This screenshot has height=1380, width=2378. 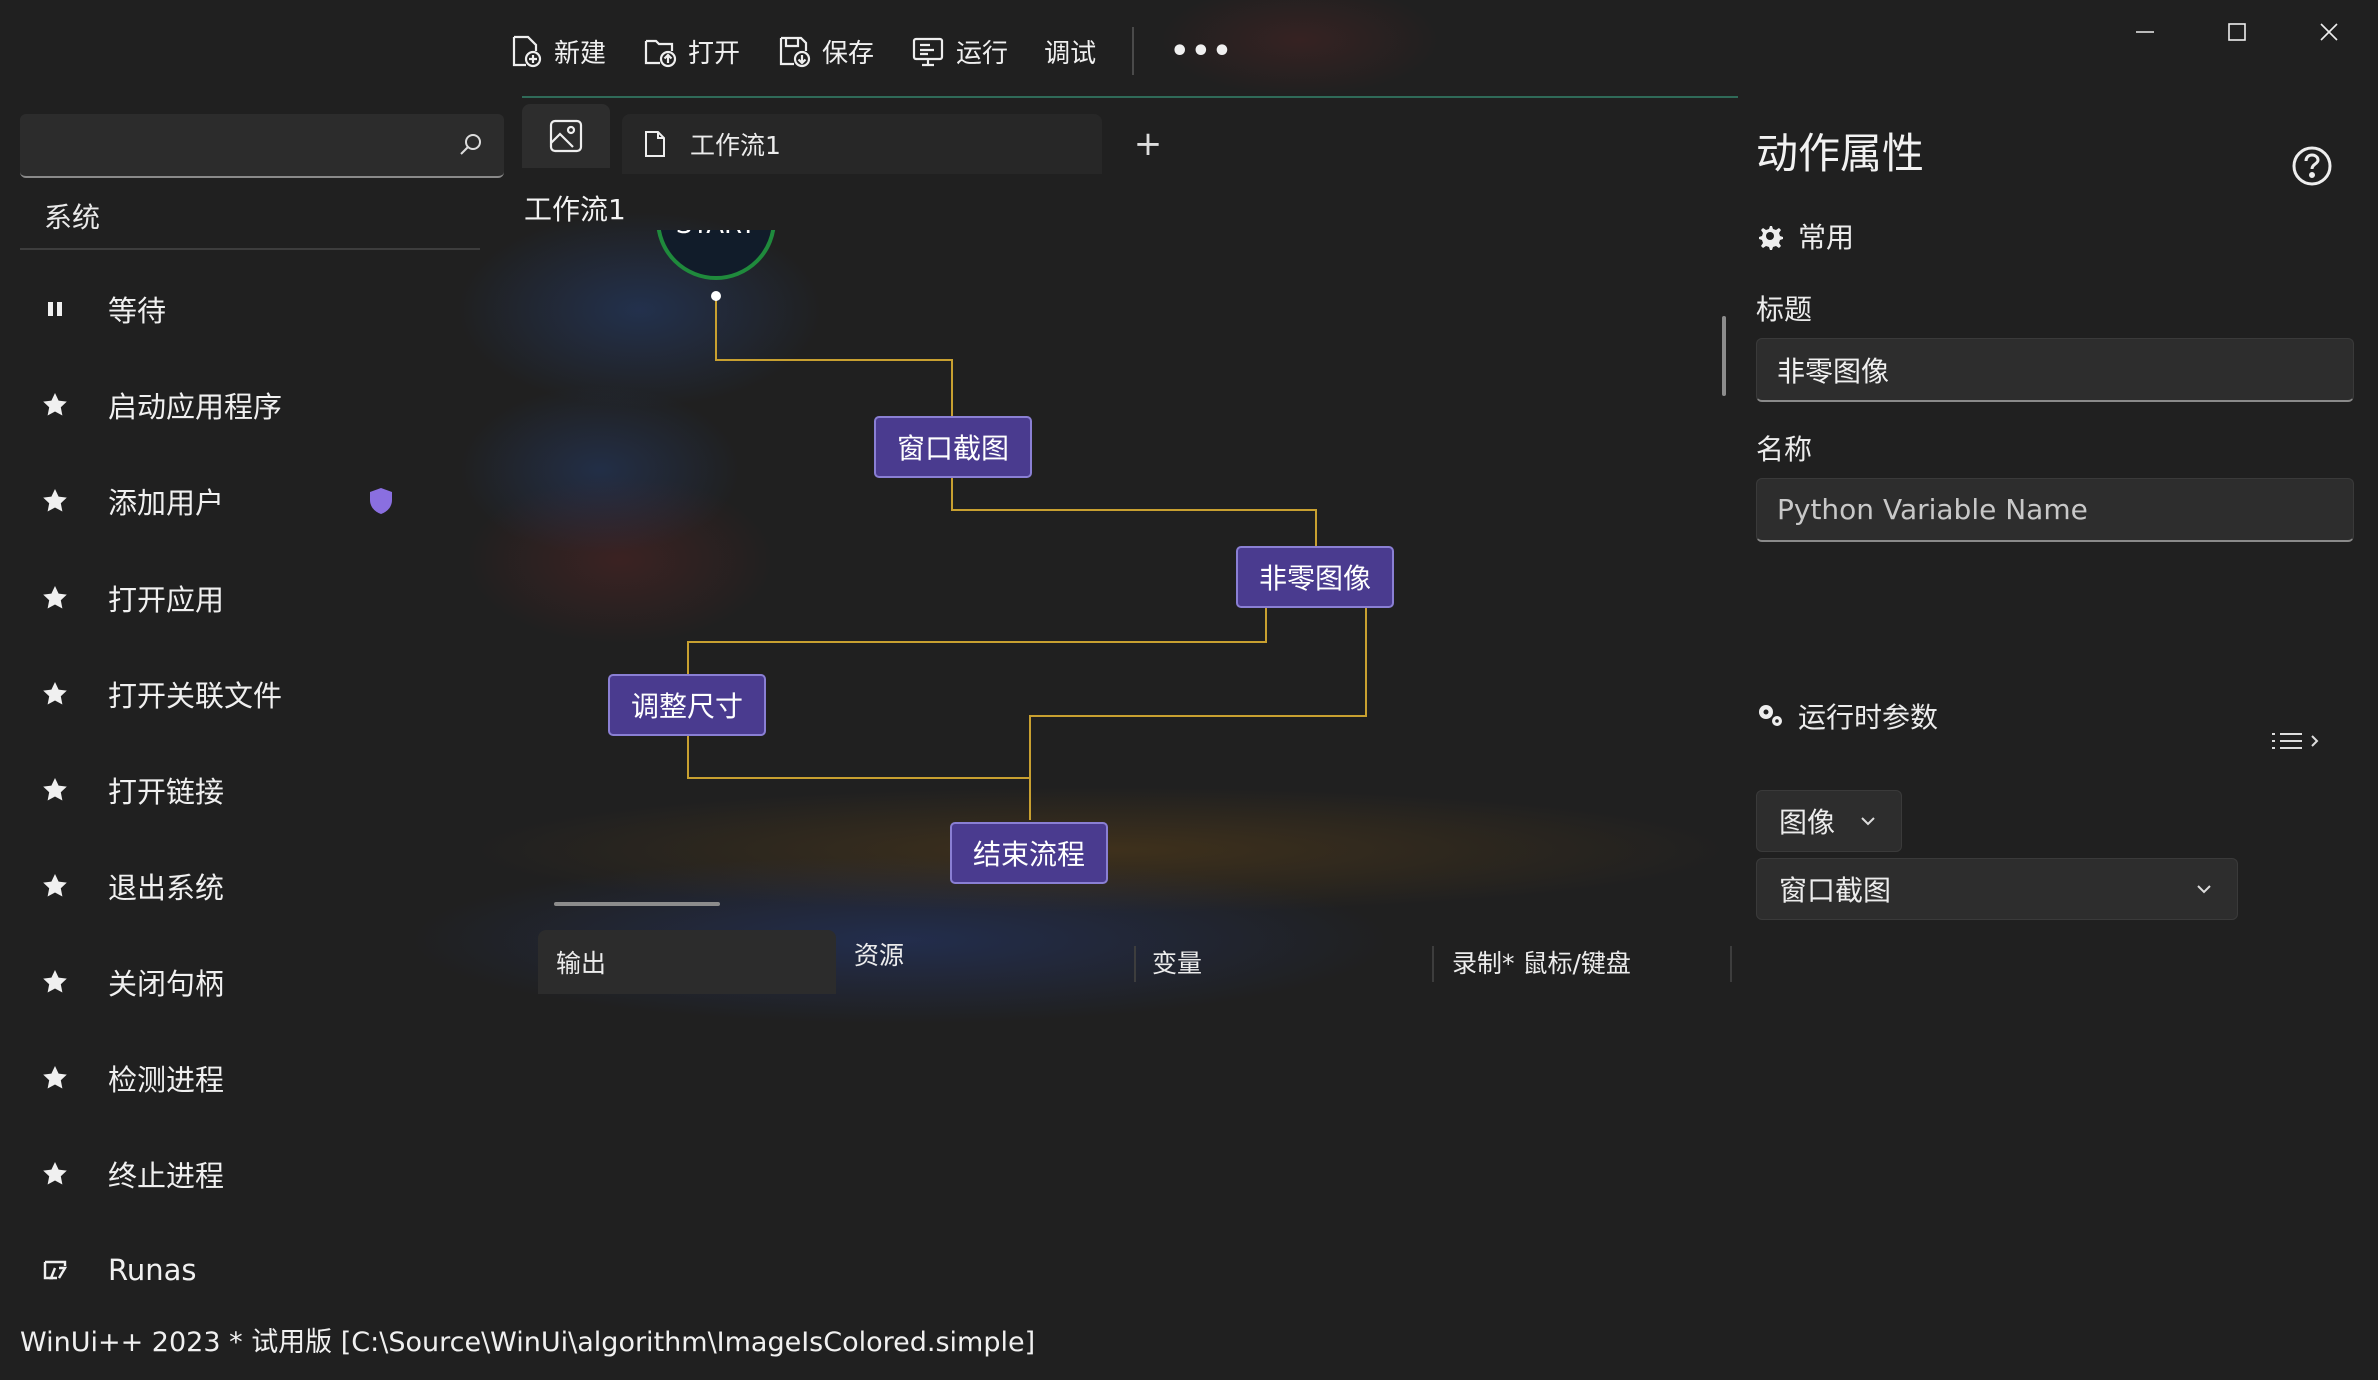 I want to click on search-box, so click(x=262, y=146).